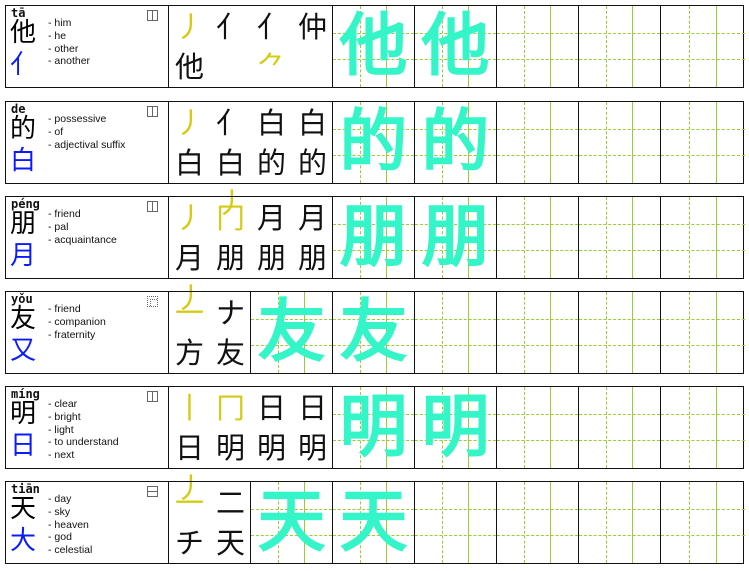 Image resolution: width=749 pixels, height=571 pixels. I want to click on meaning-item: heaven, so click(70, 525).